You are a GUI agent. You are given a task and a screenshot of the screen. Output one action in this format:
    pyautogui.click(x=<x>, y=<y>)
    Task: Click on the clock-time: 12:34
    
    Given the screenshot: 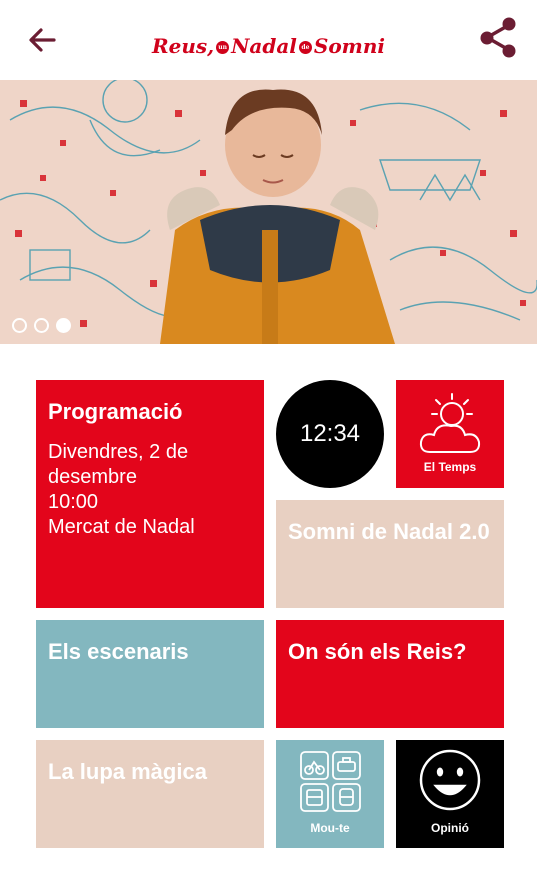 What is the action you would take?
    pyautogui.click(x=330, y=433)
    